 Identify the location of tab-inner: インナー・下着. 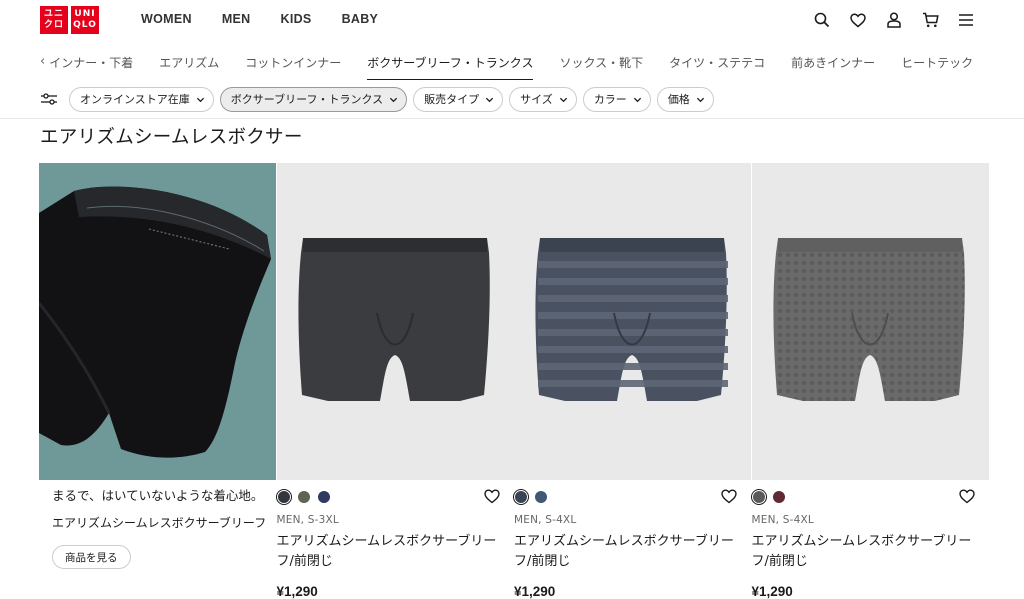
(91, 64).